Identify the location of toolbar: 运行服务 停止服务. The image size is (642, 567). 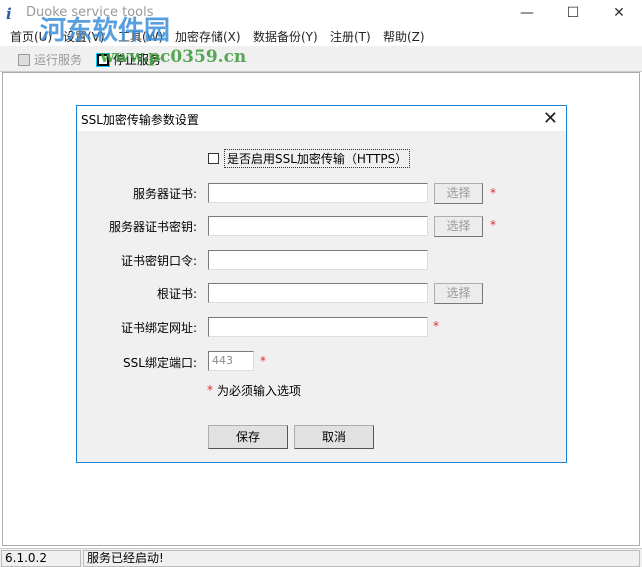
(321, 59).